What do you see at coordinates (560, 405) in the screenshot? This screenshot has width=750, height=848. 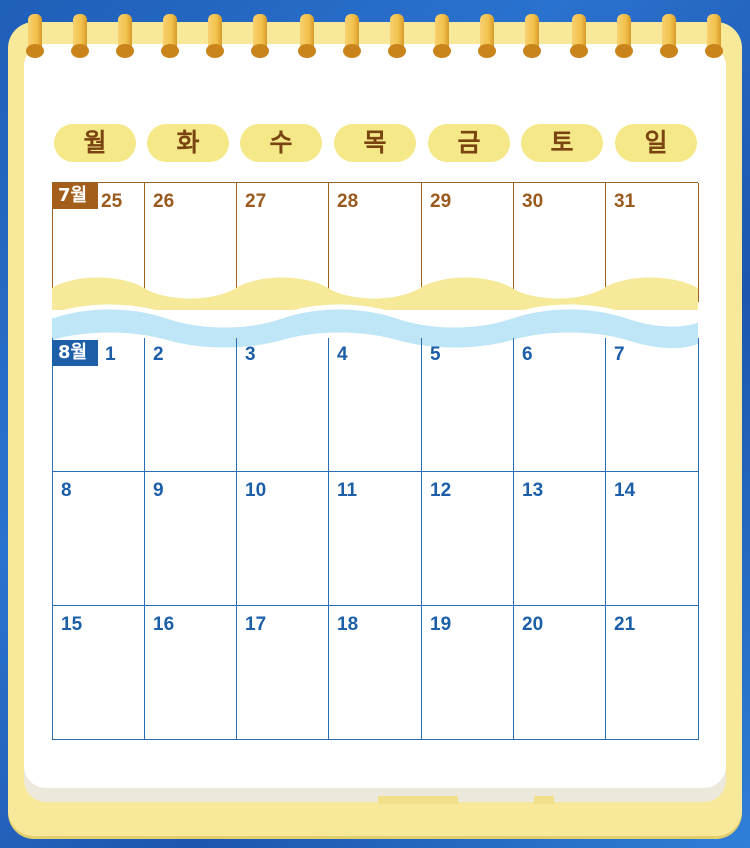 I see `day-cell: 6` at bounding box center [560, 405].